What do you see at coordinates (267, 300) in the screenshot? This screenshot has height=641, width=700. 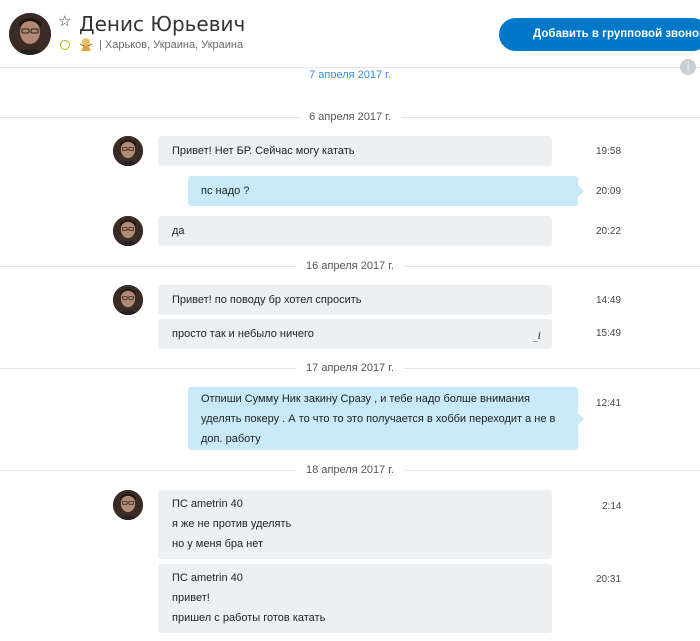 I see `message-text: Привет! по поводу бр хотел спросить` at bounding box center [267, 300].